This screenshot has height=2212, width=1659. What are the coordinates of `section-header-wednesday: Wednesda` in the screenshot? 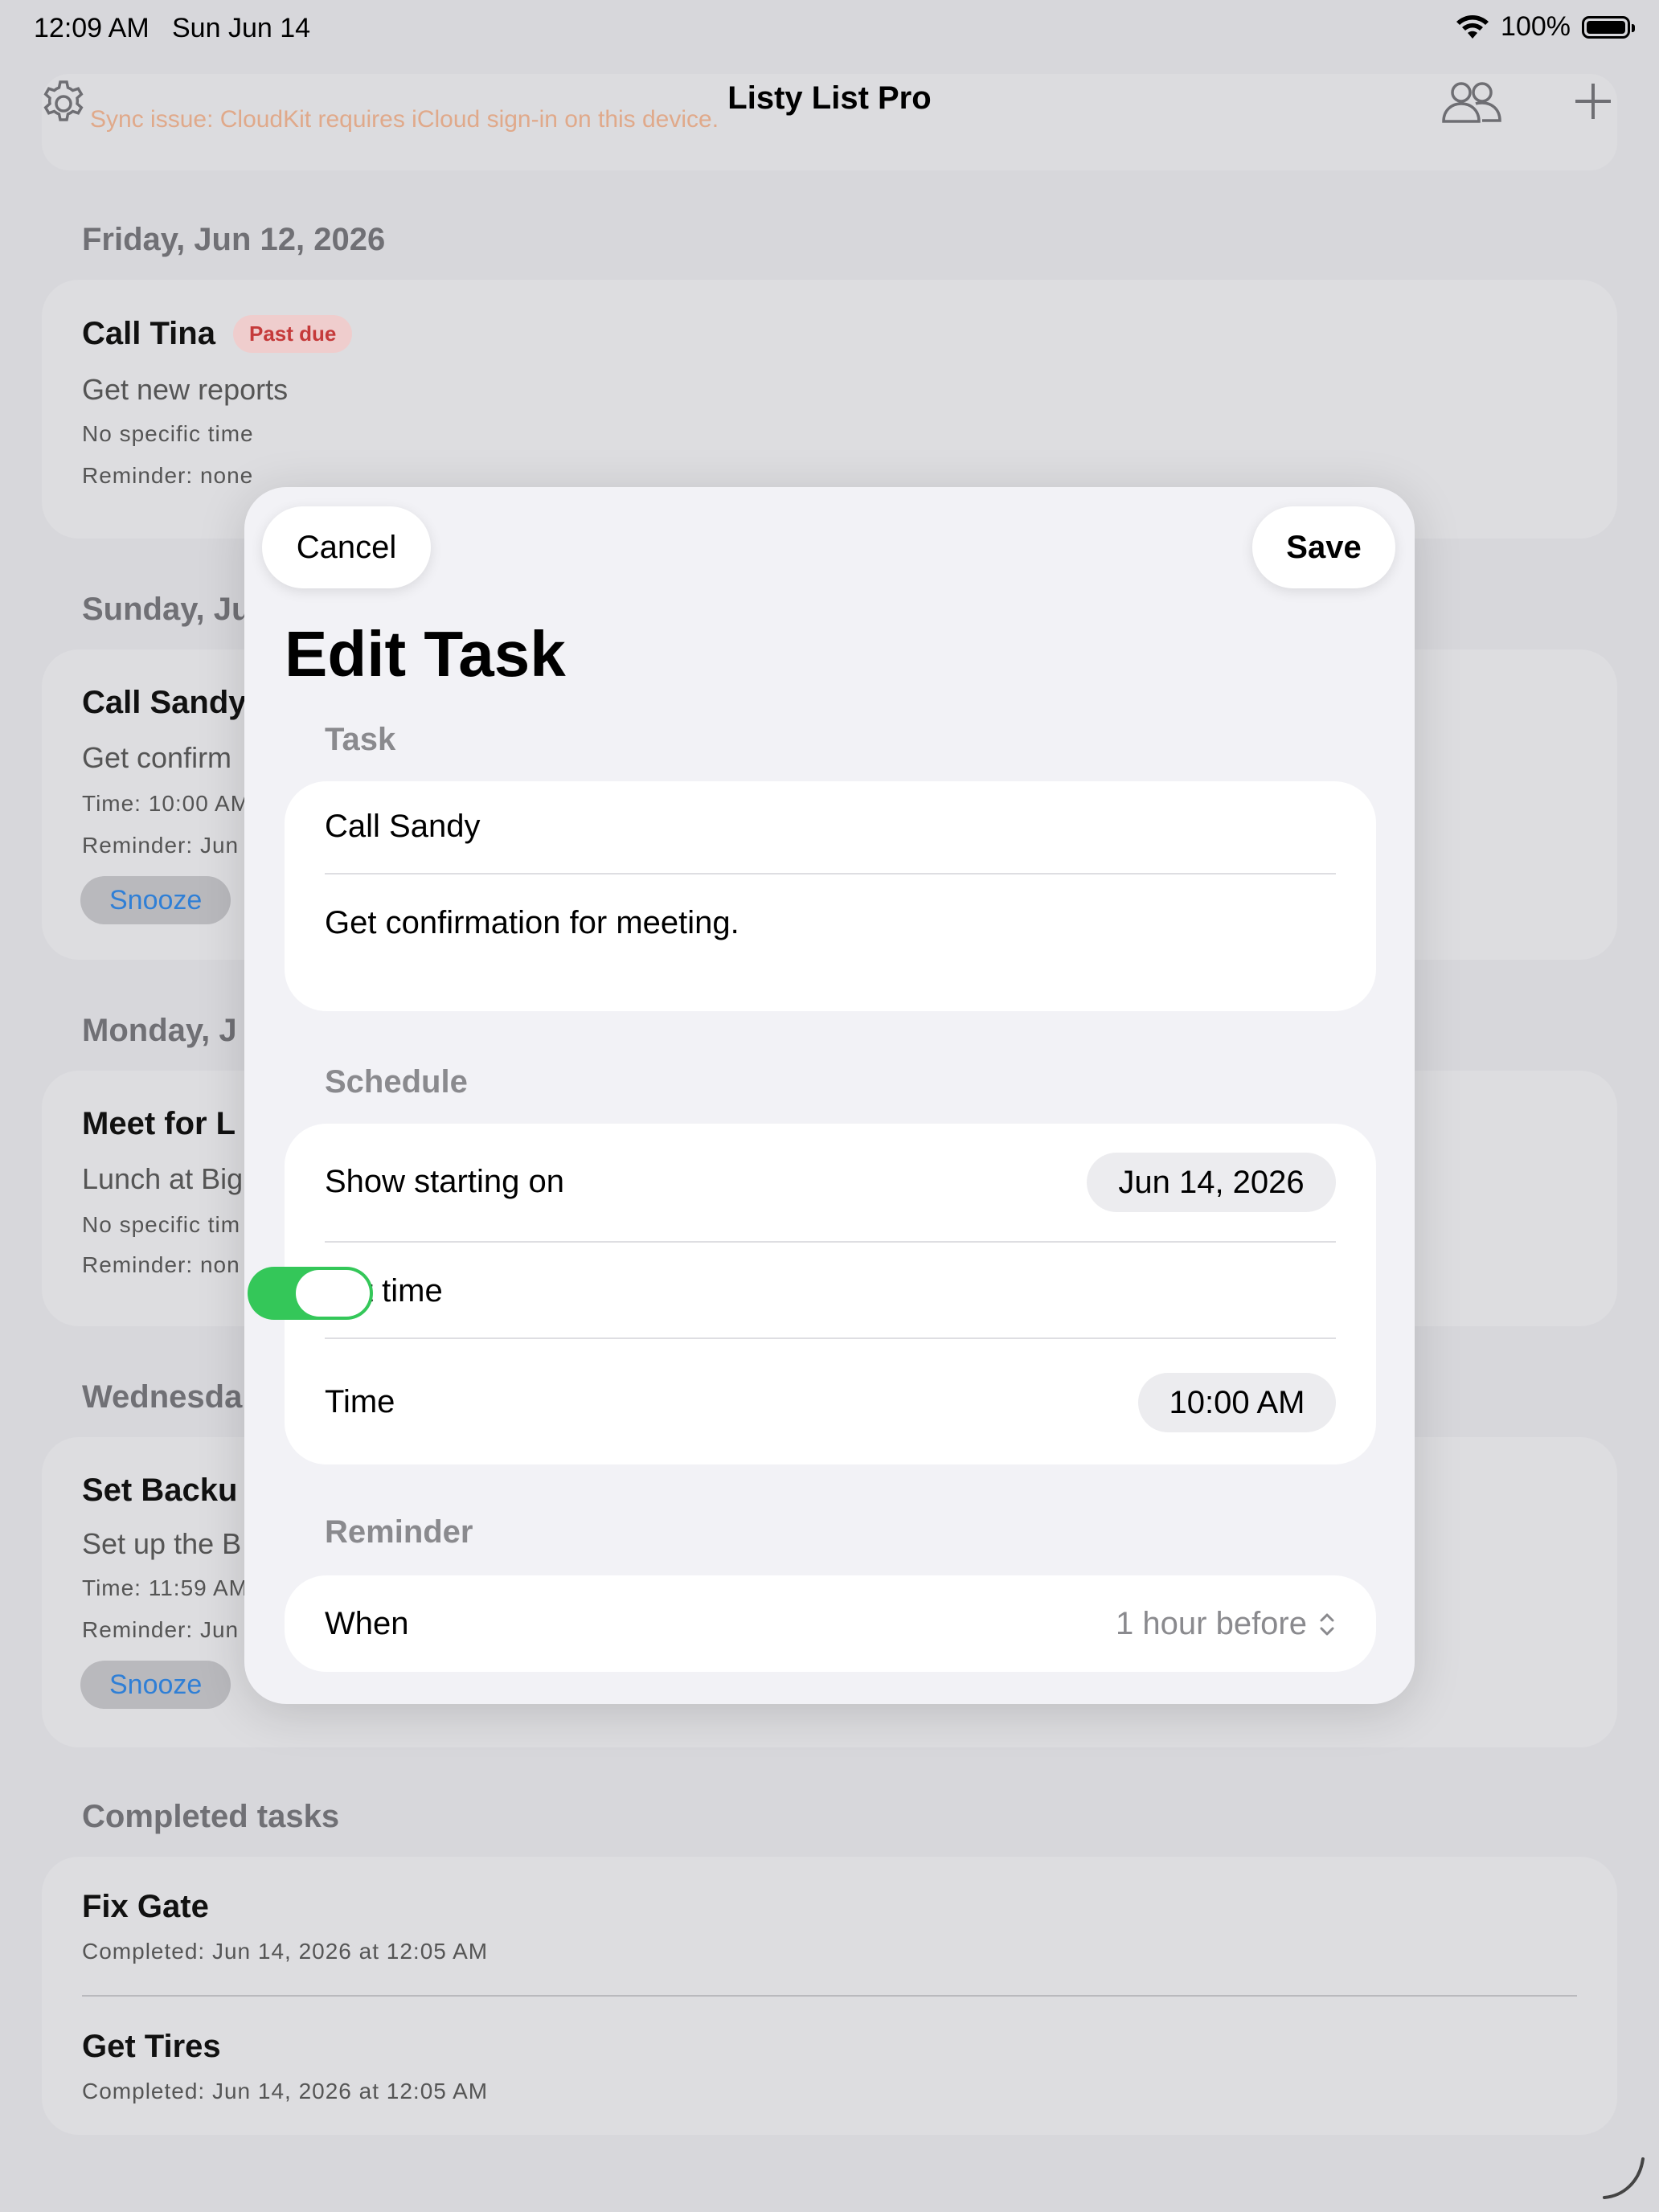 It's located at (162, 1397).